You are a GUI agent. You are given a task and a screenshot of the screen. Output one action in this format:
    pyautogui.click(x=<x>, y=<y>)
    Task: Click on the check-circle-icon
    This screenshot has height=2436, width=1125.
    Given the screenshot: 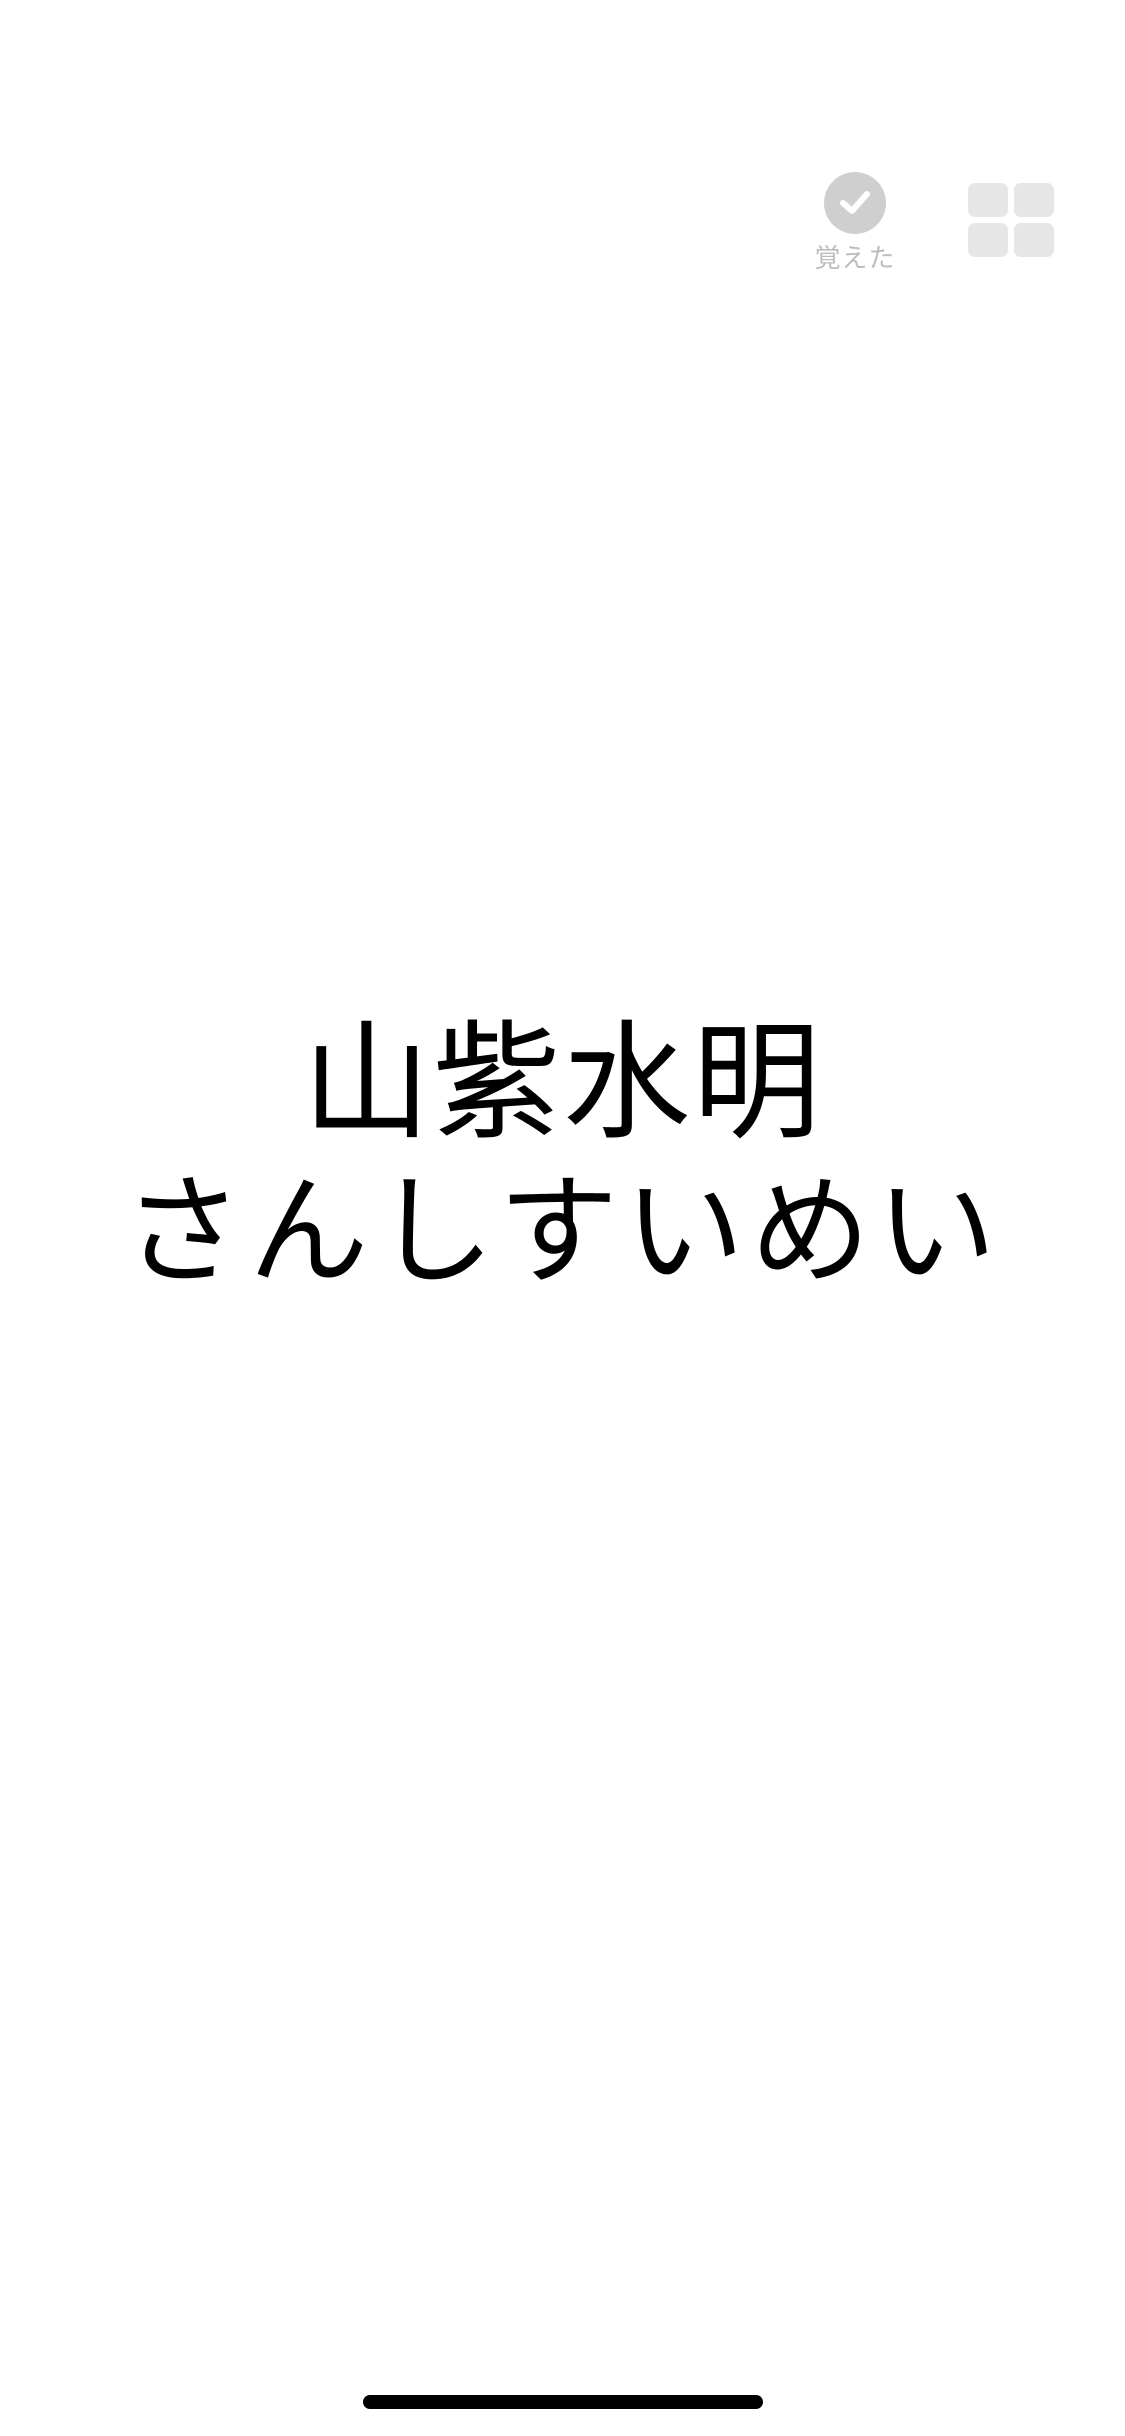 What is the action you would take?
    pyautogui.click(x=855, y=203)
    